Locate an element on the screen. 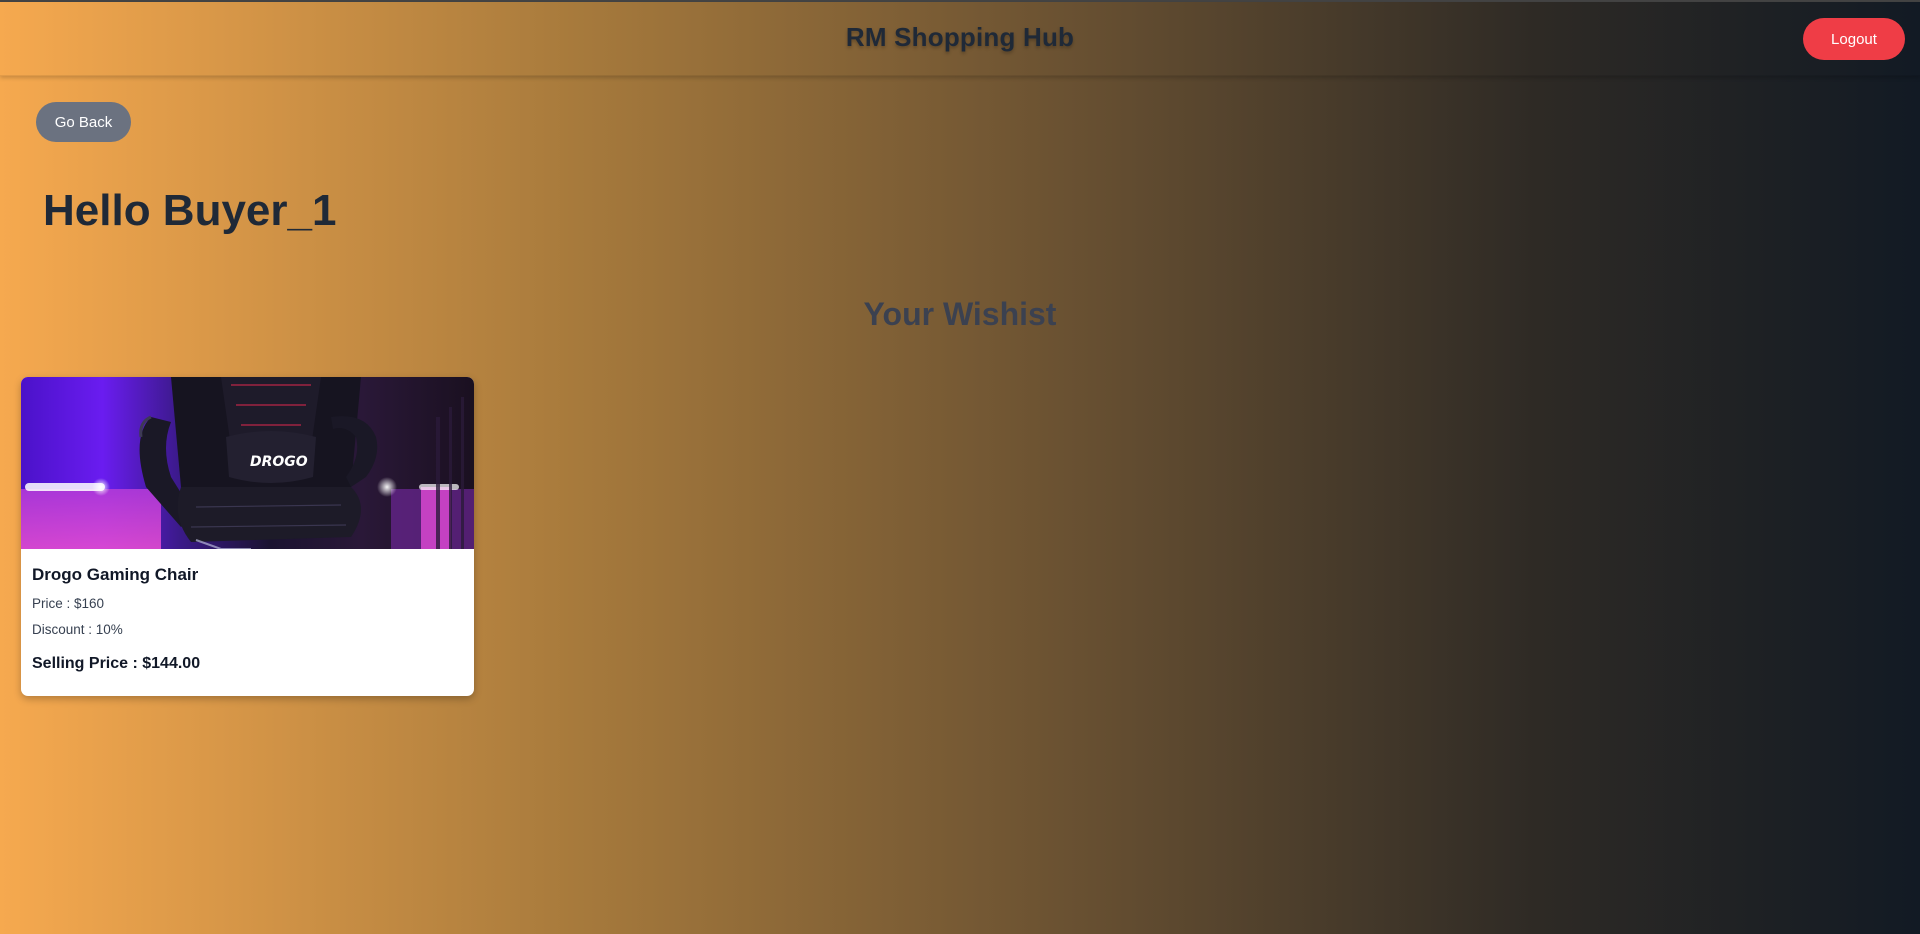 The height and width of the screenshot is (934, 1920). go-back-button: Go Back is located at coordinates (83, 122).